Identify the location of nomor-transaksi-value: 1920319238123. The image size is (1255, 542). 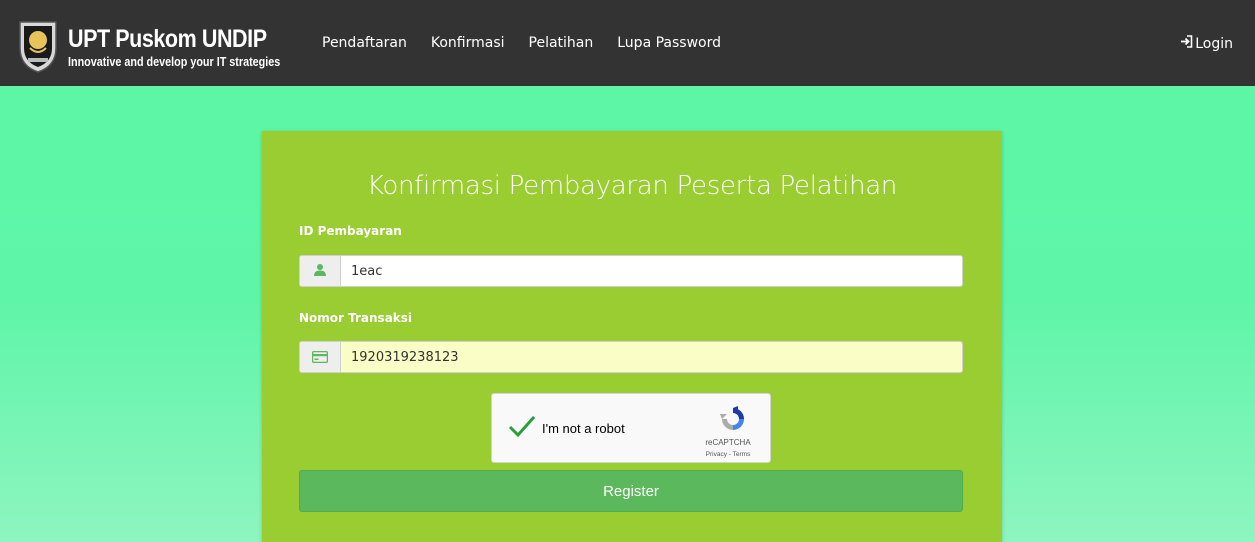
(405, 357).